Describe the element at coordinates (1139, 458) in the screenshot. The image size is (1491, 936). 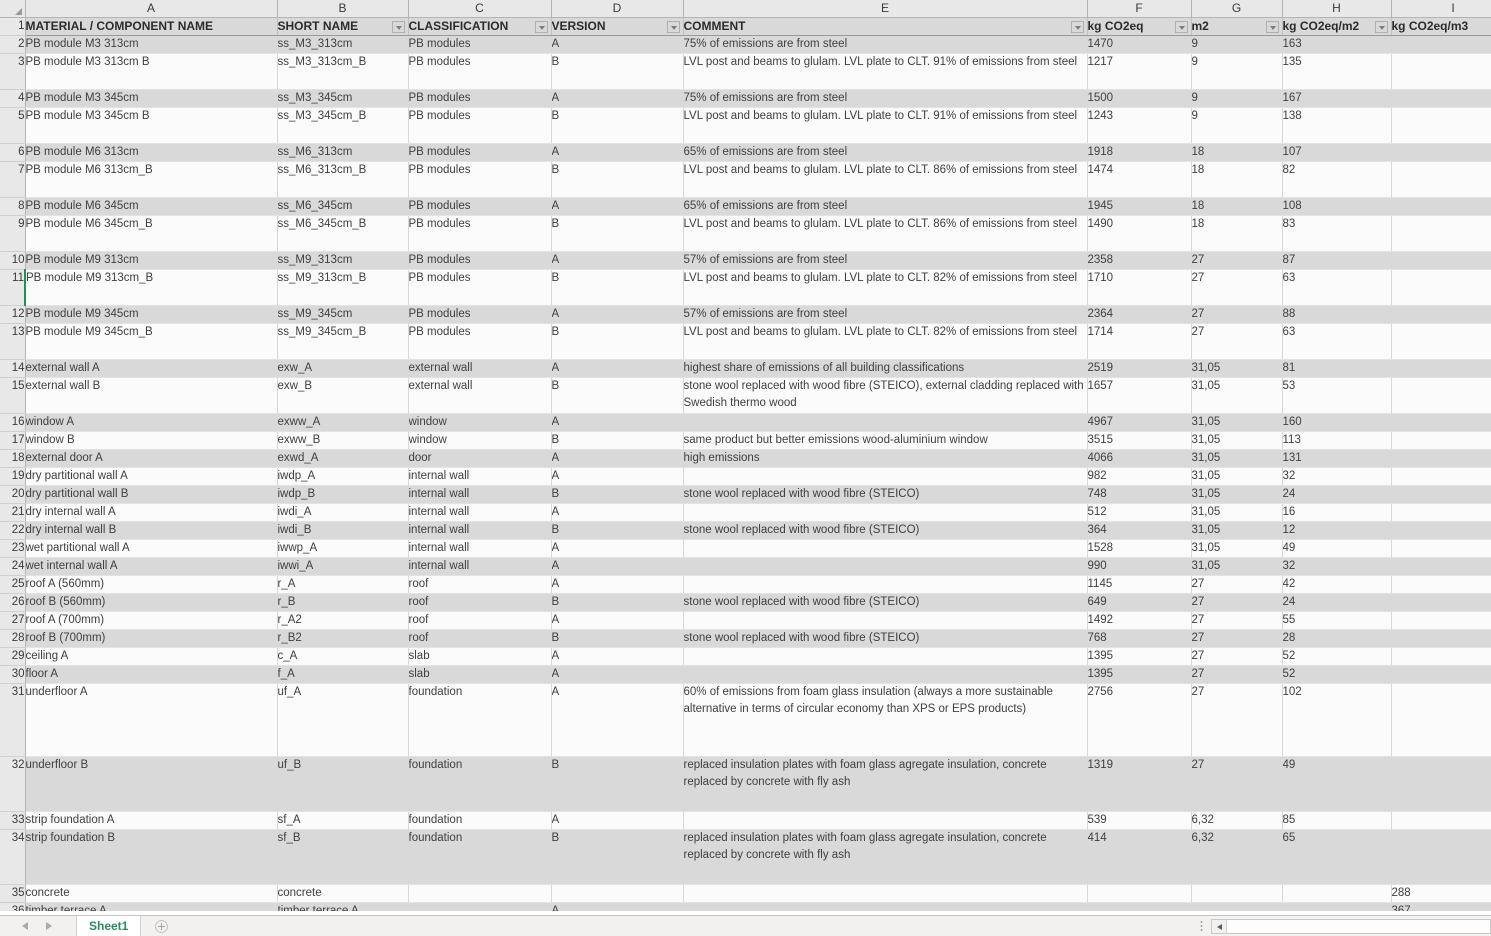
I see `cell-F18: 4066` at that location.